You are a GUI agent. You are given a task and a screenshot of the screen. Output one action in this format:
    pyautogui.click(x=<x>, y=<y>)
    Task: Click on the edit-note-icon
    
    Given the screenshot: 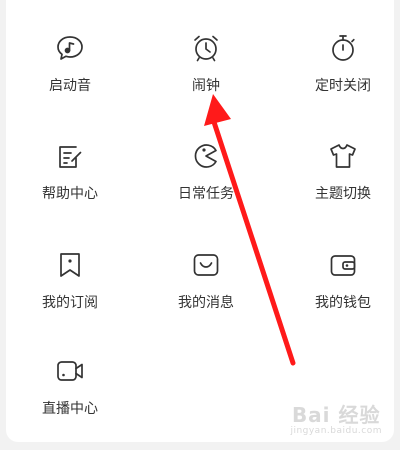 What is the action you would take?
    pyautogui.click(x=70, y=156)
    